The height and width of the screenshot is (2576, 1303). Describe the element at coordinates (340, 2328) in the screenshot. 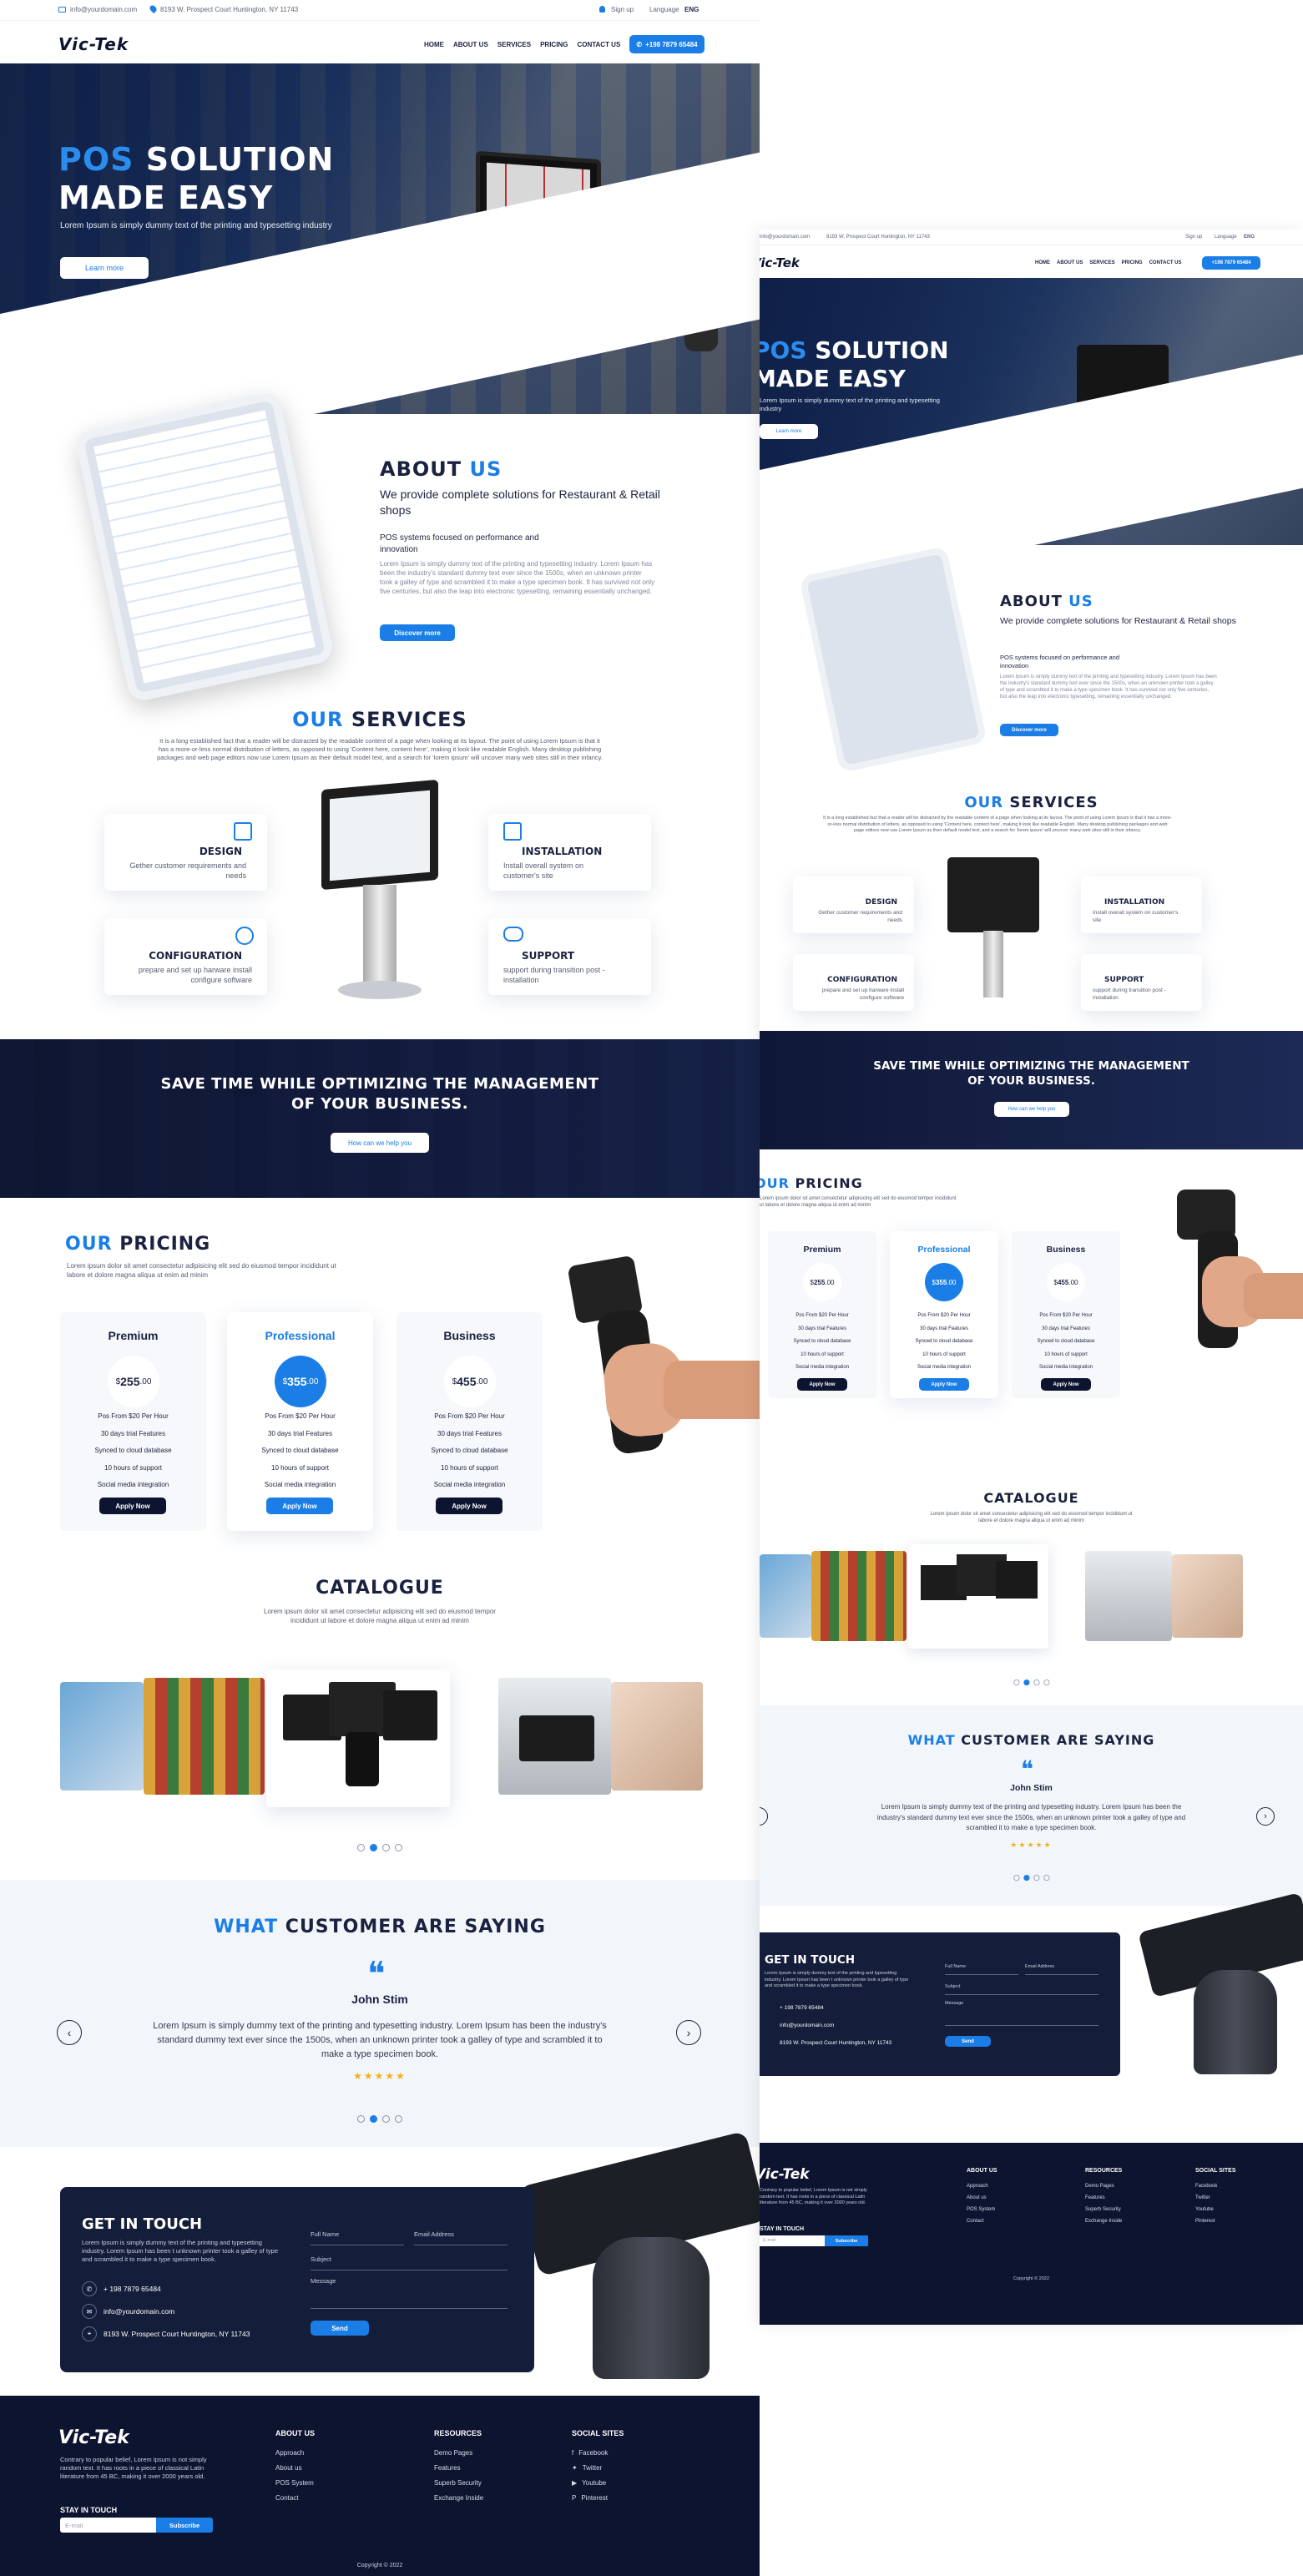

I see `send-button: Send` at that location.